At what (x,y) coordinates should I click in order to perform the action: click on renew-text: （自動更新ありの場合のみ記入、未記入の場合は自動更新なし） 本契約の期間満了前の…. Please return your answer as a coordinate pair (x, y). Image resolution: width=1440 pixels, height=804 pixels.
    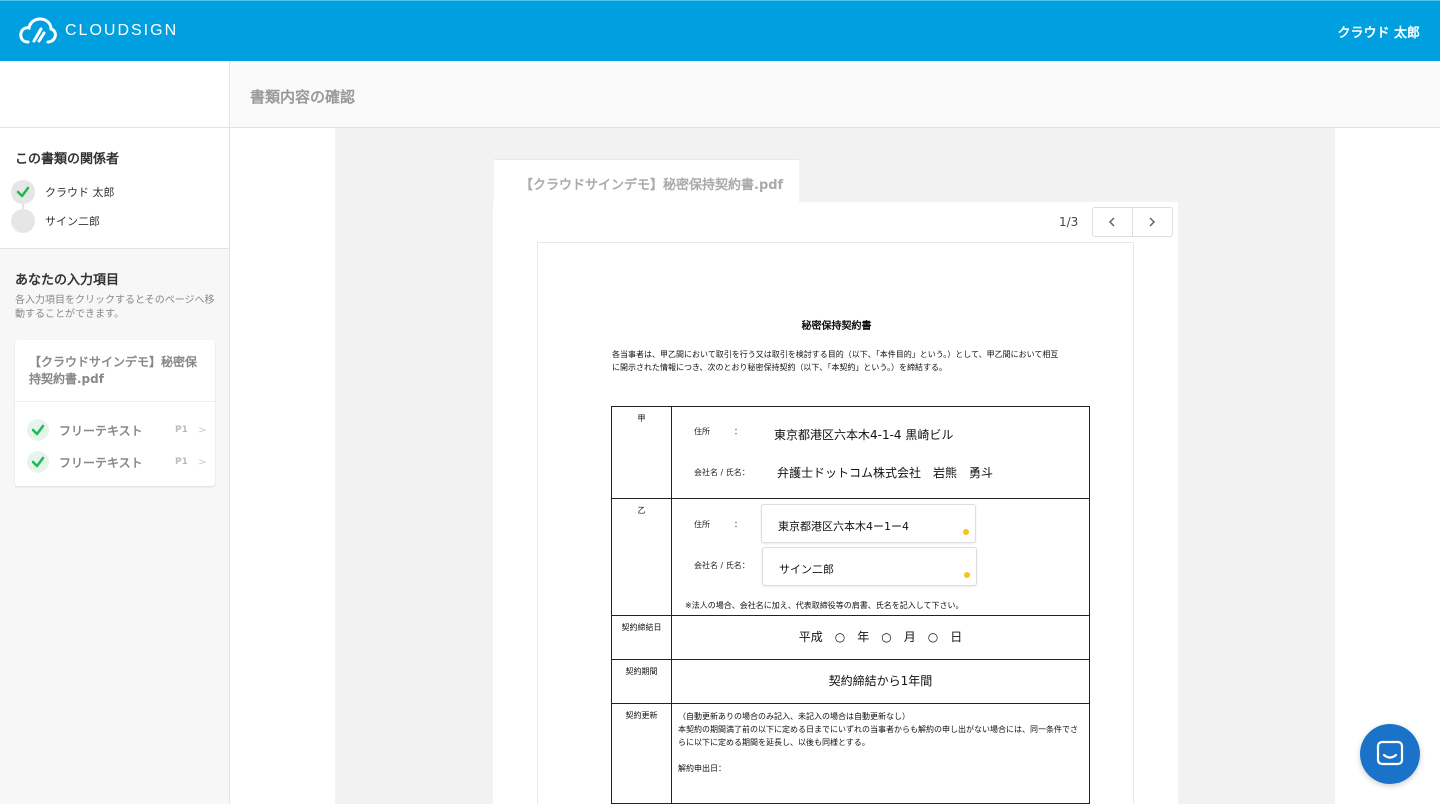
    Looking at the image, I should click on (880, 742).